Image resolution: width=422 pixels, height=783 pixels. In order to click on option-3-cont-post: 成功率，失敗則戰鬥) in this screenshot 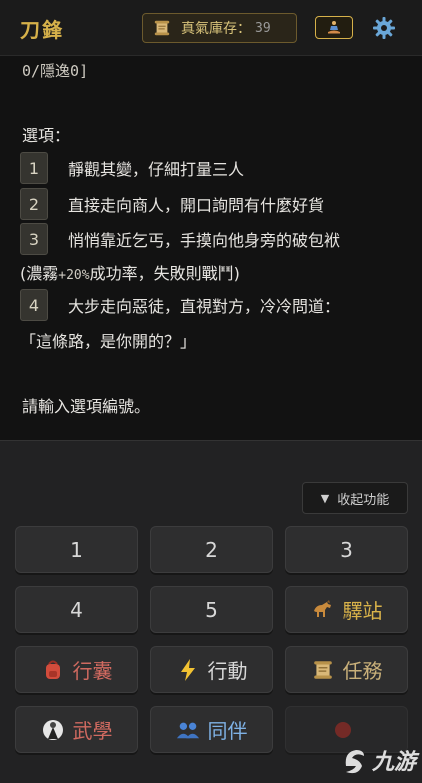, I will do `click(164, 273)`.